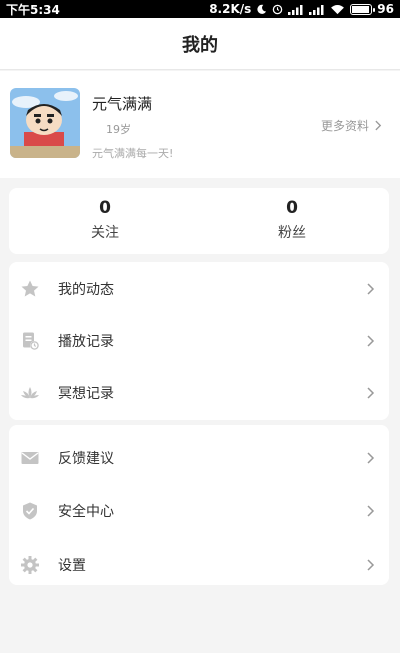 This screenshot has height=653, width=400. What do you see at coordinates (133, 153) in the screenshot?
I see `profile-bio: 元气满满每一天!` at bounding box center [133, 153].